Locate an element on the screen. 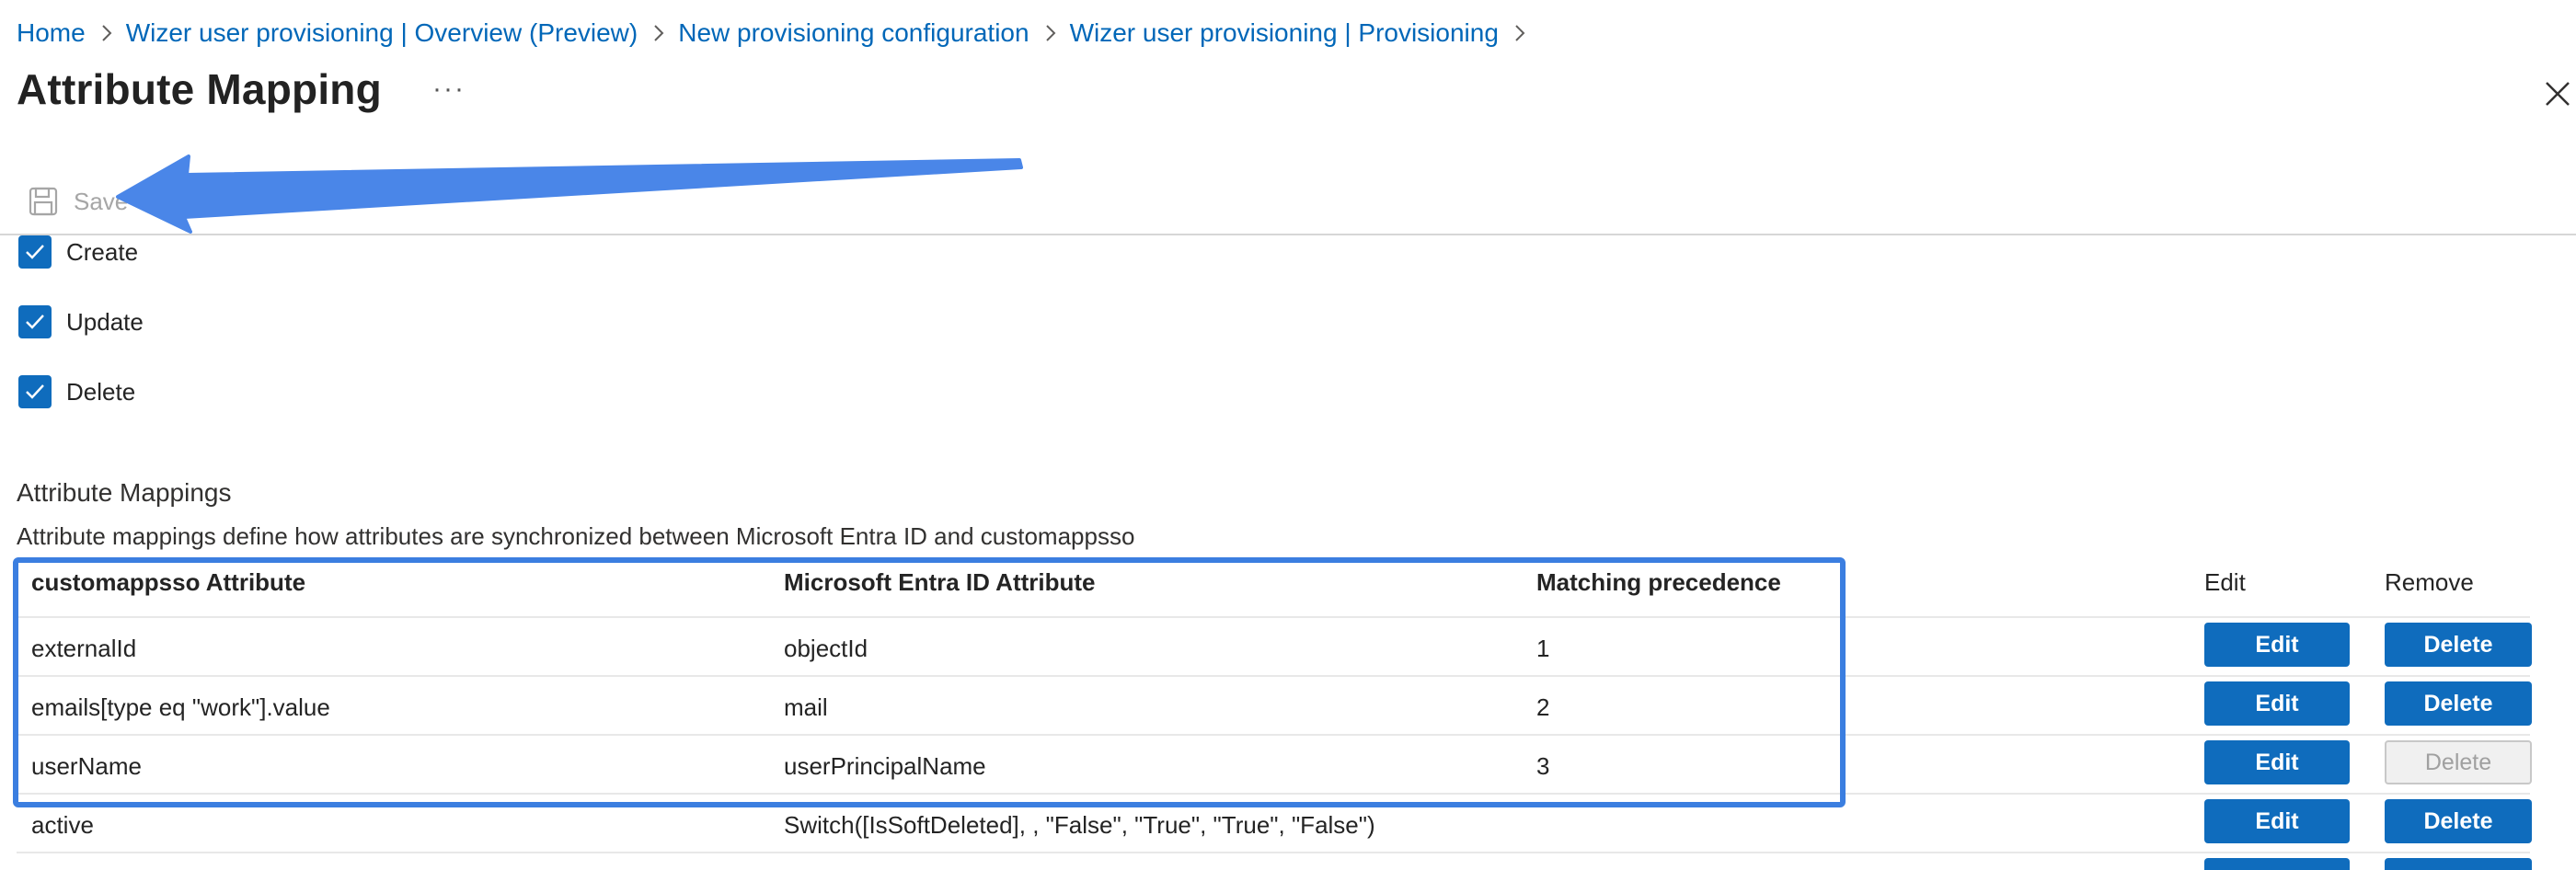 Image resolution: width=2576 pixels, height=870 pixels. column-header-remove: Remove is located at coordinates (2429, 582).